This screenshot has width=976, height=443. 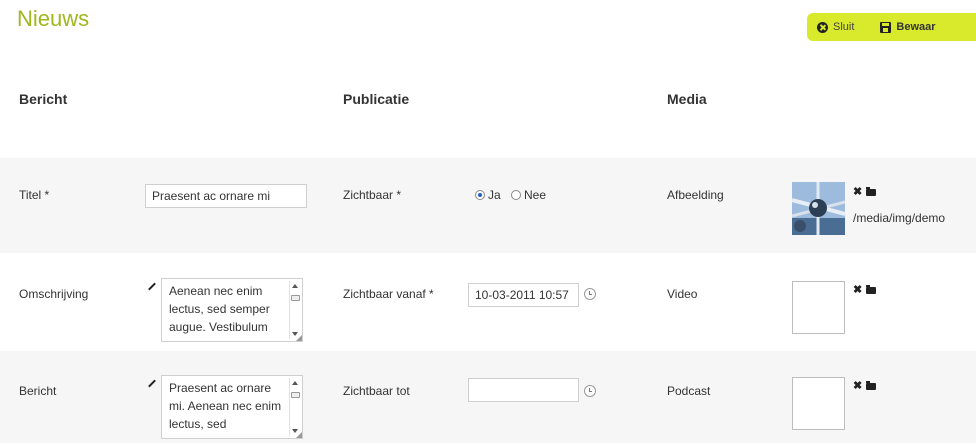 I want to click on page-title: Nieuws, so click(x=53, y=18).